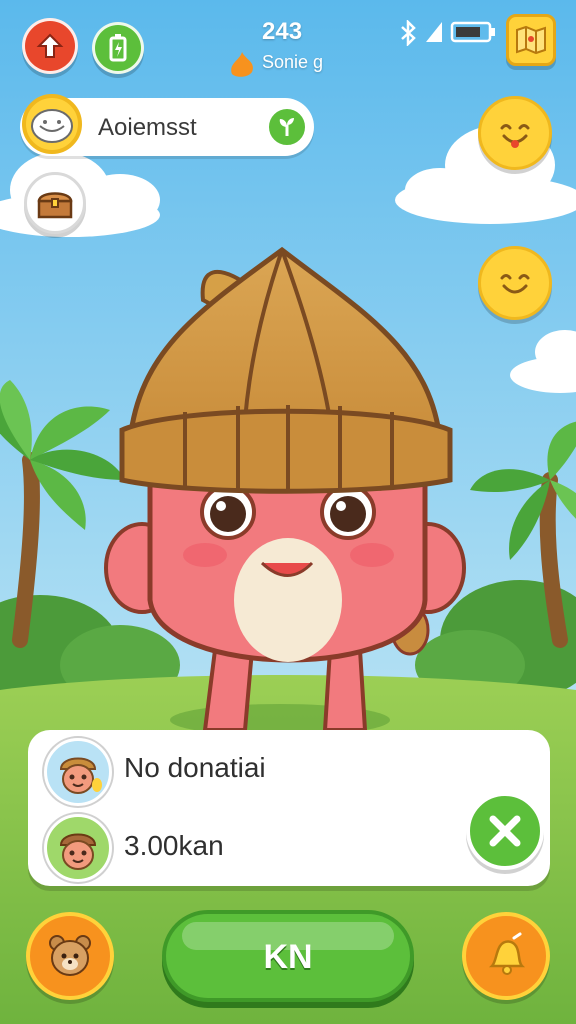 This screenshot has height=1024, width=576. I want to click on signal-icon, so click(434, 32).